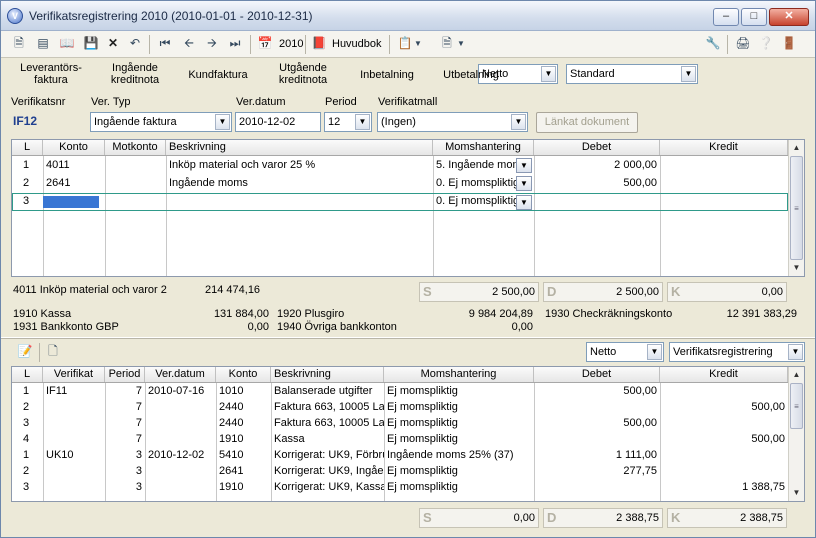  What do you see at coordinates (278, 122) in the screenshot?
I see `verdatum-input: 2010-12-02` at bounding box center [278, 122].